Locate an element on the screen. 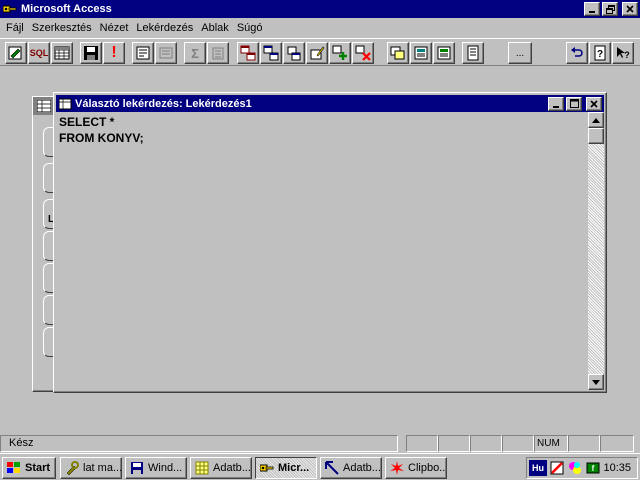 This screenshot has width=640, height=480. query-window-title: Választó lekérdezés: Lekérdezés1 is located at coordinates (163, 103).